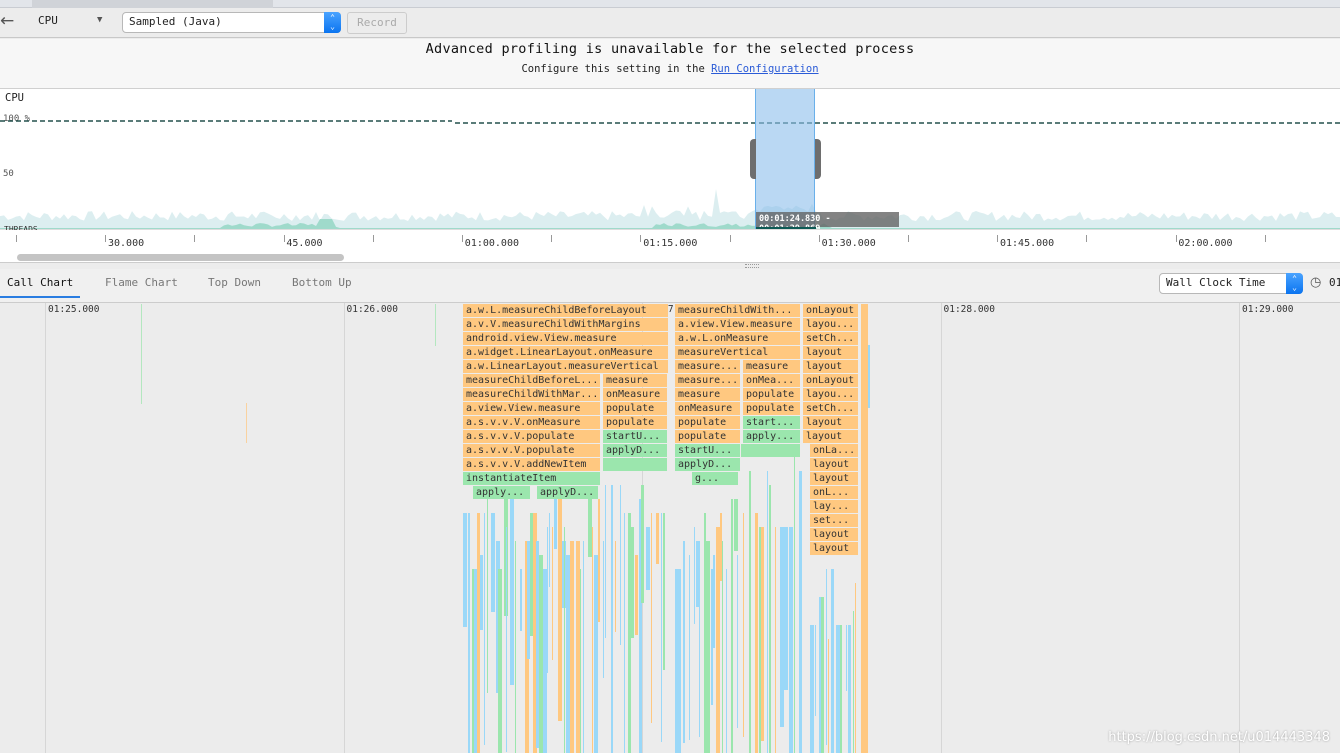 This screenshot has height=753, width=1340. I want to click on range-handle-left, so click(753, 159).